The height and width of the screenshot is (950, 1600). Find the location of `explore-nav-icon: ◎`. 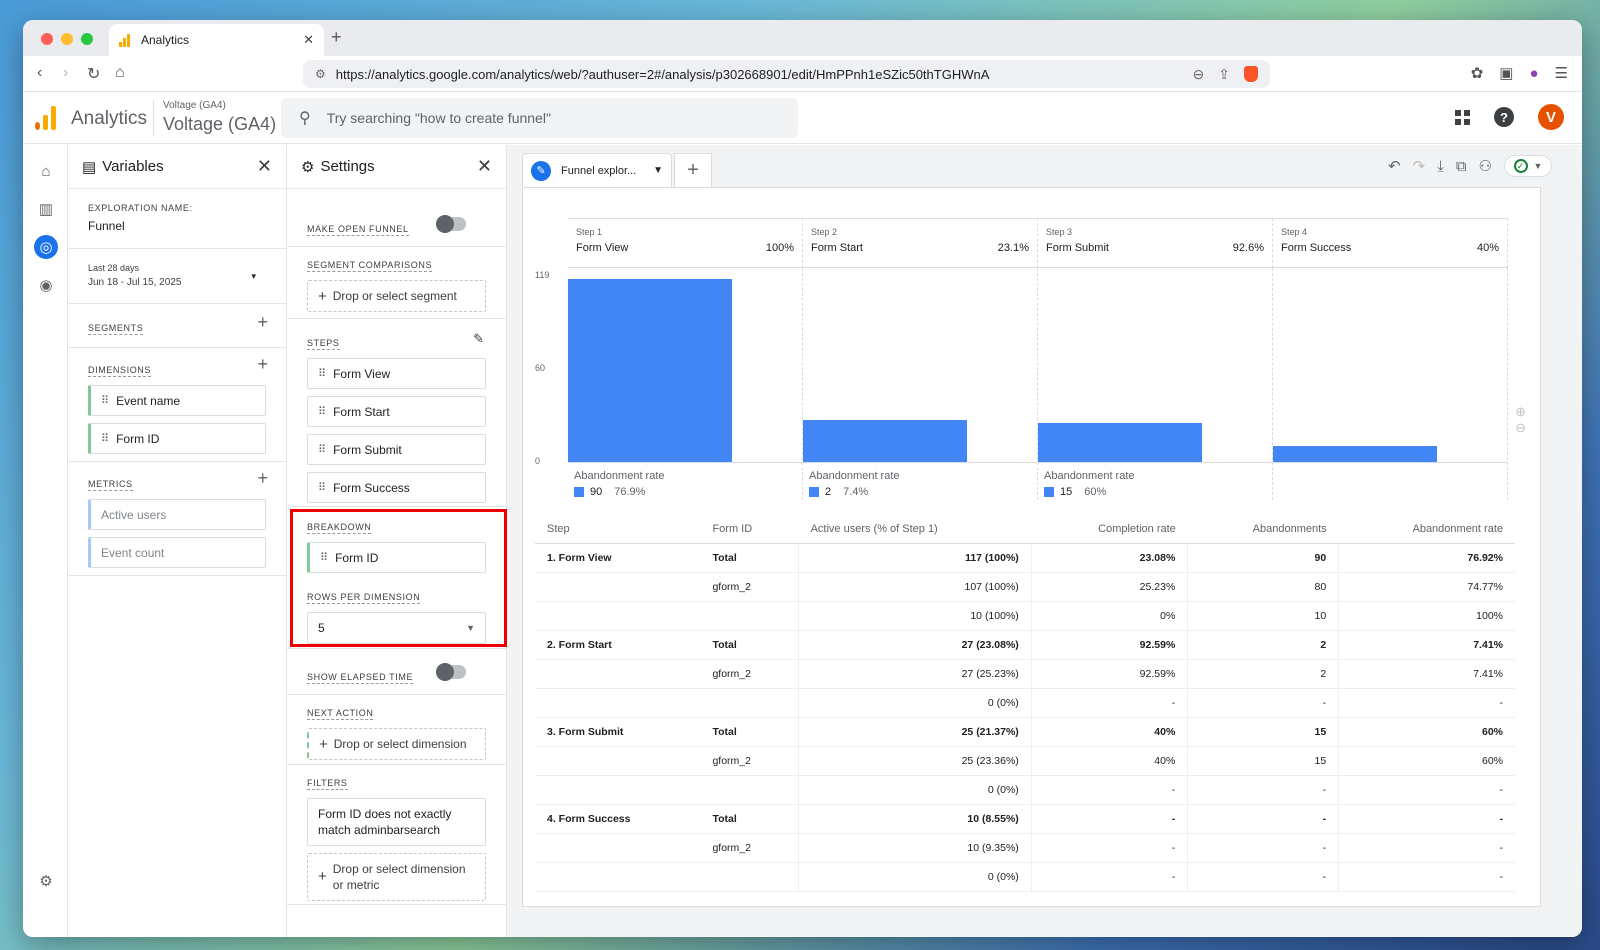

explore-nav-icon: ◎ is located at coordinates (46, 247).